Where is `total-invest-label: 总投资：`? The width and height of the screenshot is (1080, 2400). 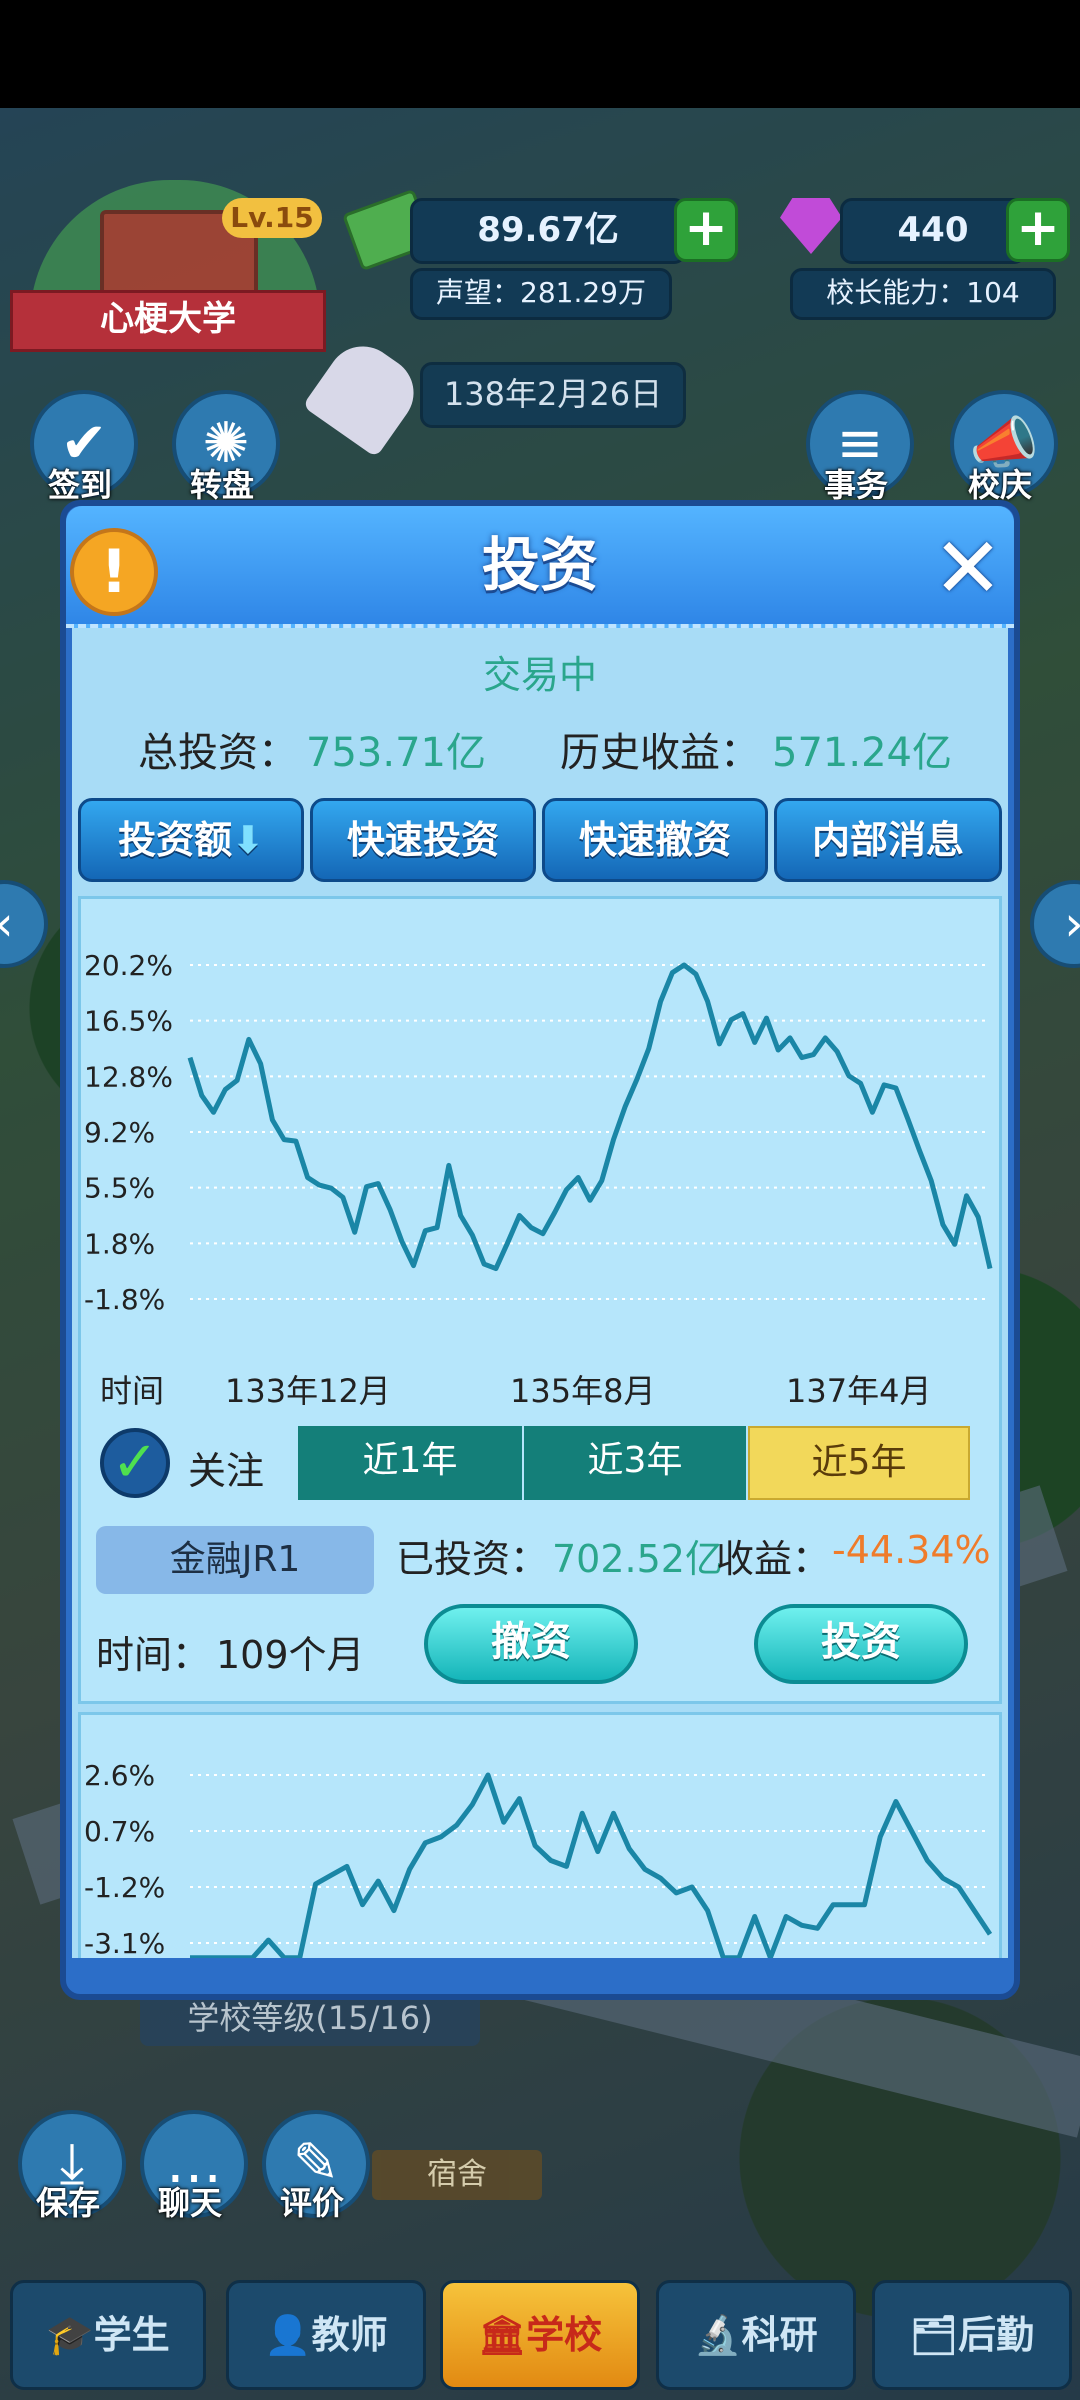
total-invest-label: 总投资： is located at coordinates (218, 753).